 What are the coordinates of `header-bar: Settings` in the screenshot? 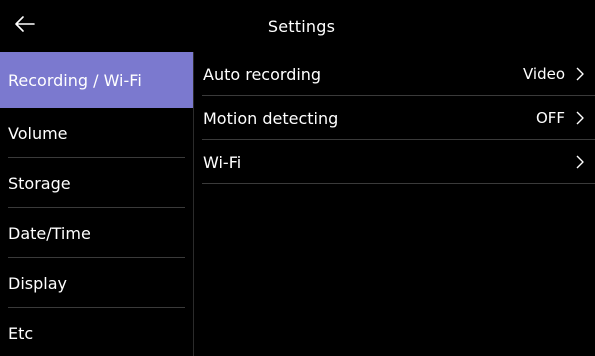 It's located at (297, 26).